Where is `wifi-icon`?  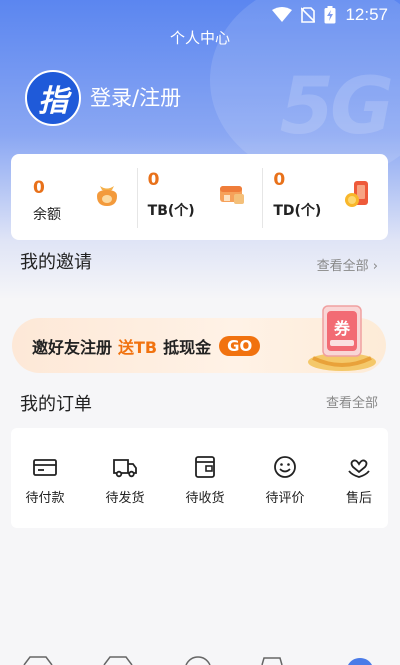
wifi-icon is located at coordinates (282, 14).